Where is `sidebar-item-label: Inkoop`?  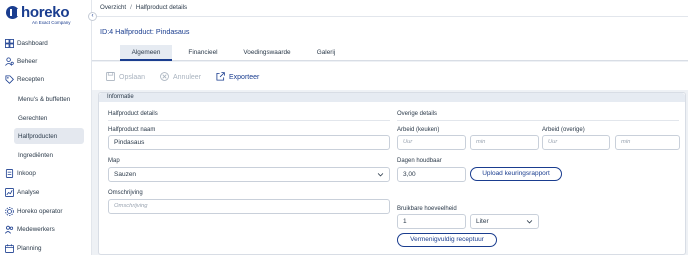
sidebar-item-label: Inkoop is located at coordinates (26, 173).